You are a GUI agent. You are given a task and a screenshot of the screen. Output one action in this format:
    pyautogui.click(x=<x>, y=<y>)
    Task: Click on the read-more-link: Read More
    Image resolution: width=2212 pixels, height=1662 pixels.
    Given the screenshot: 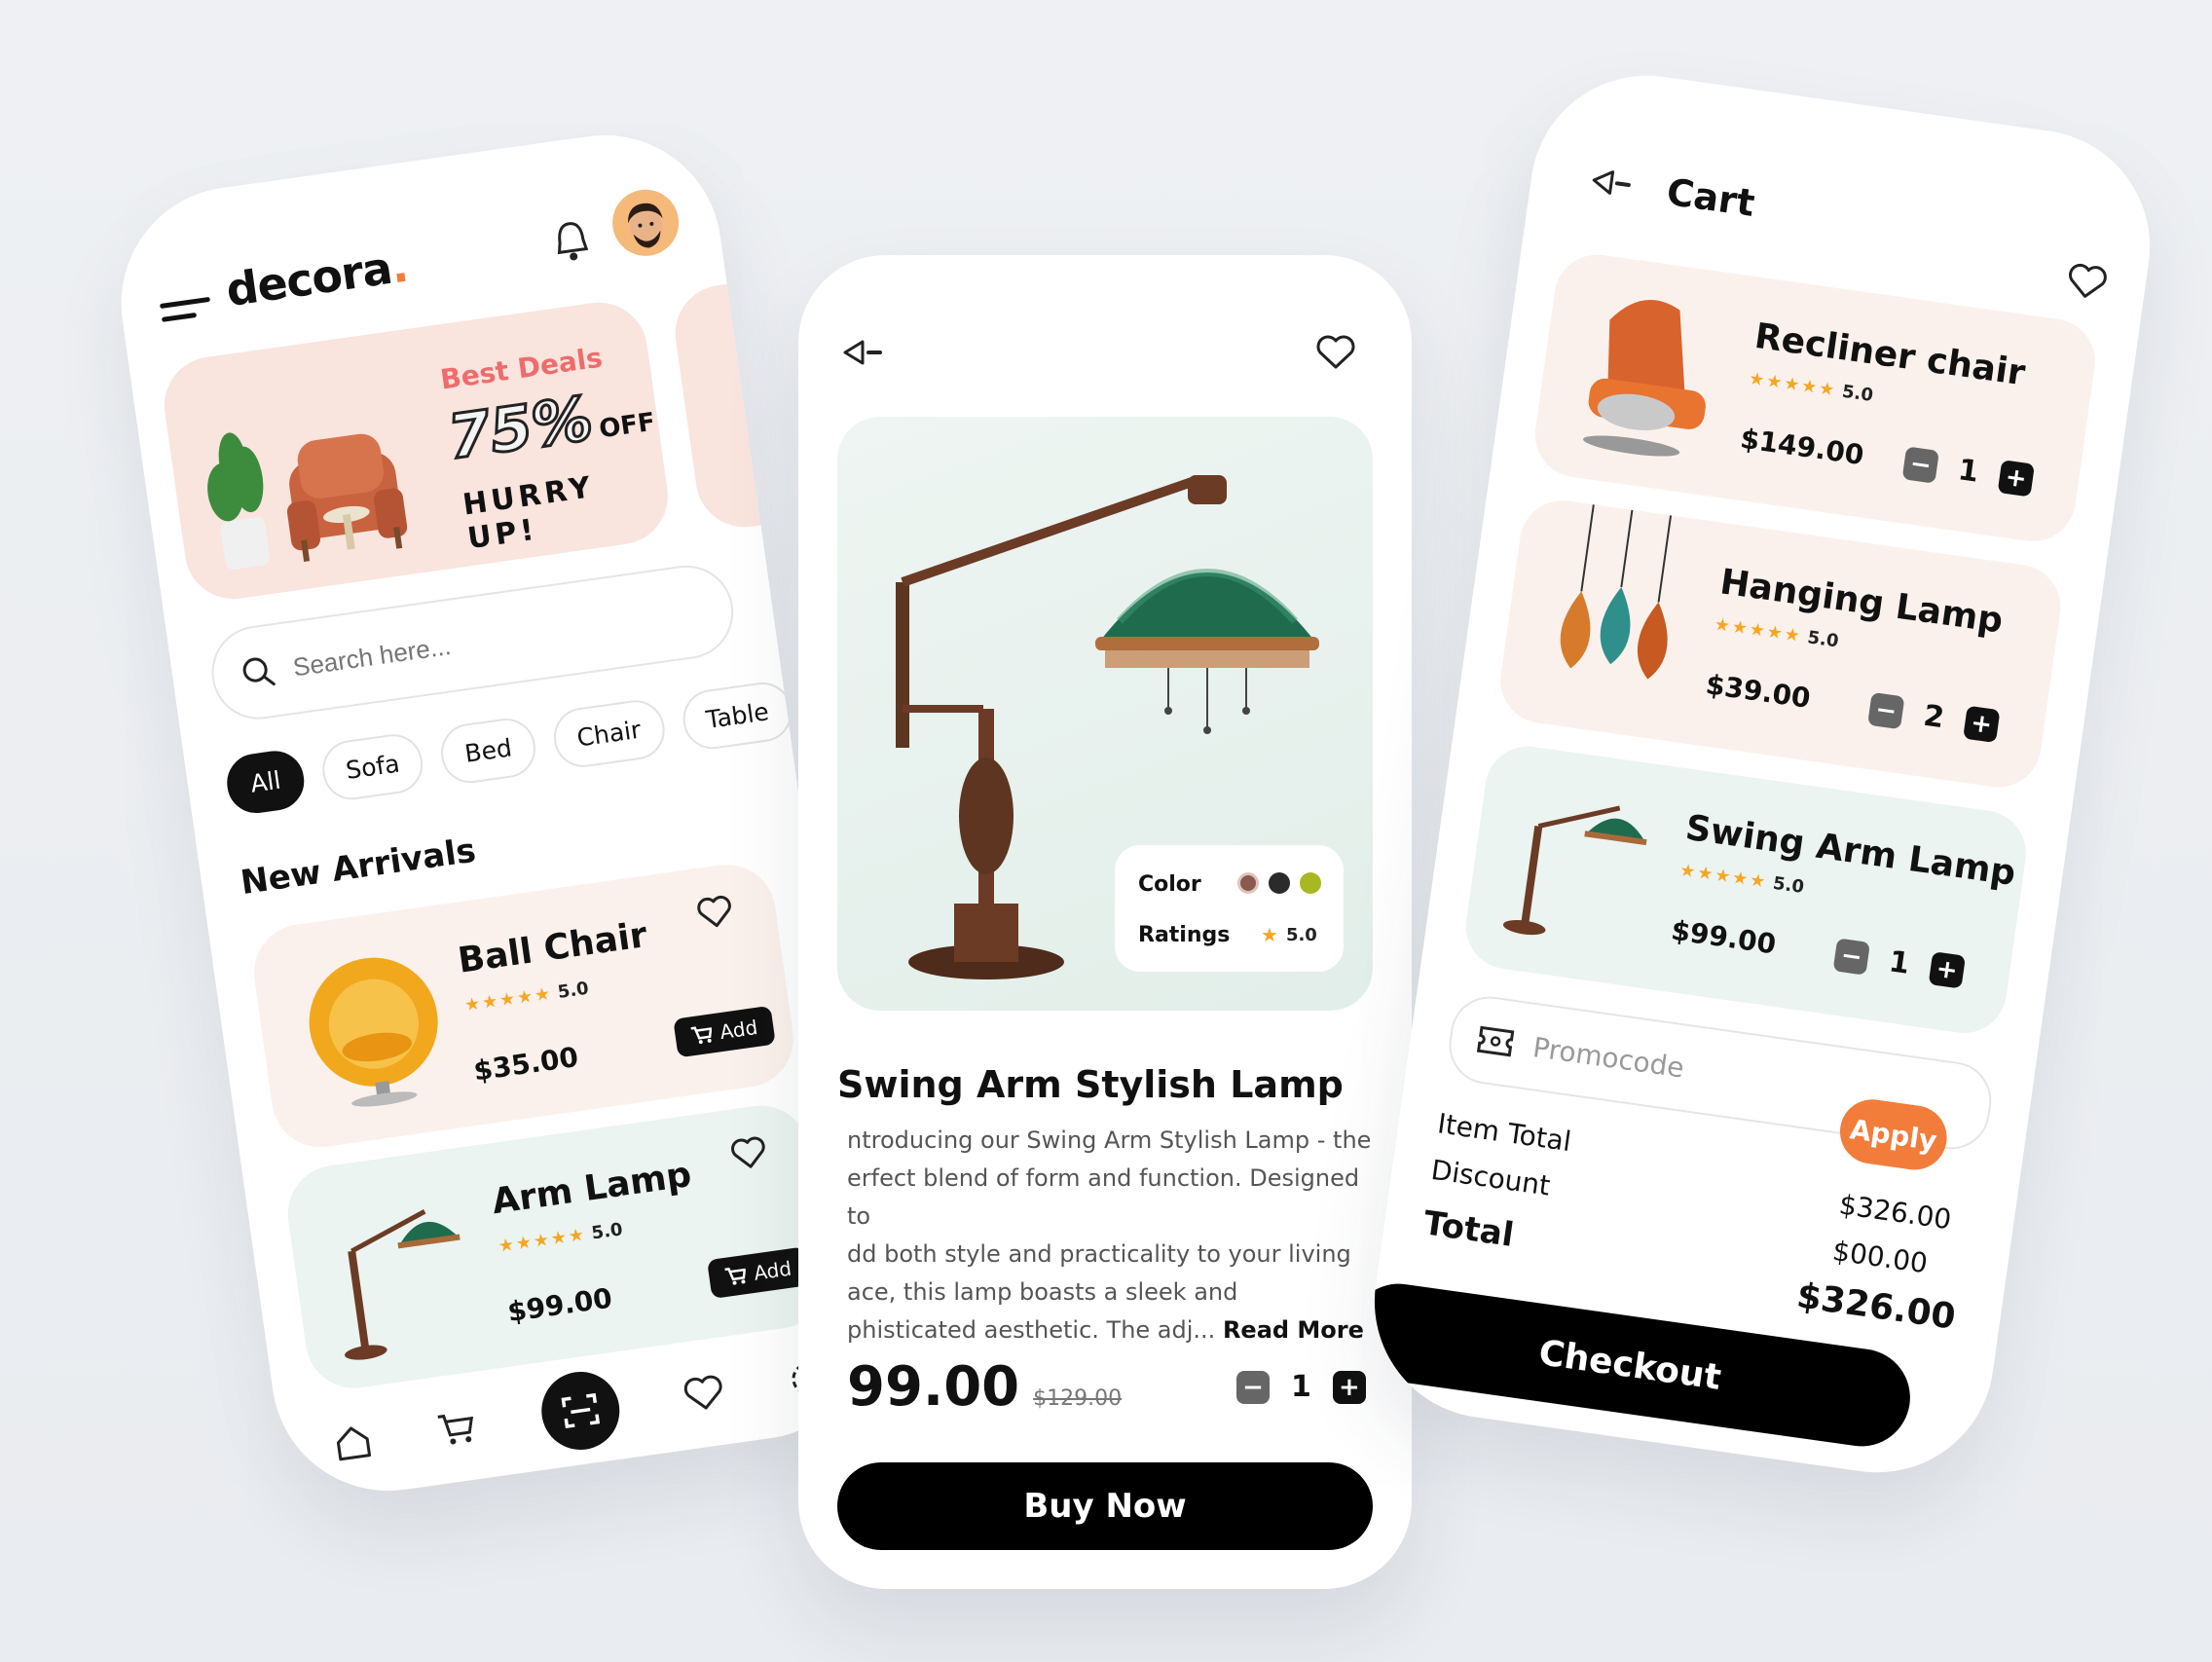 What is the action you would take?
    pyautogui.click(x=1293, y=1330)
    